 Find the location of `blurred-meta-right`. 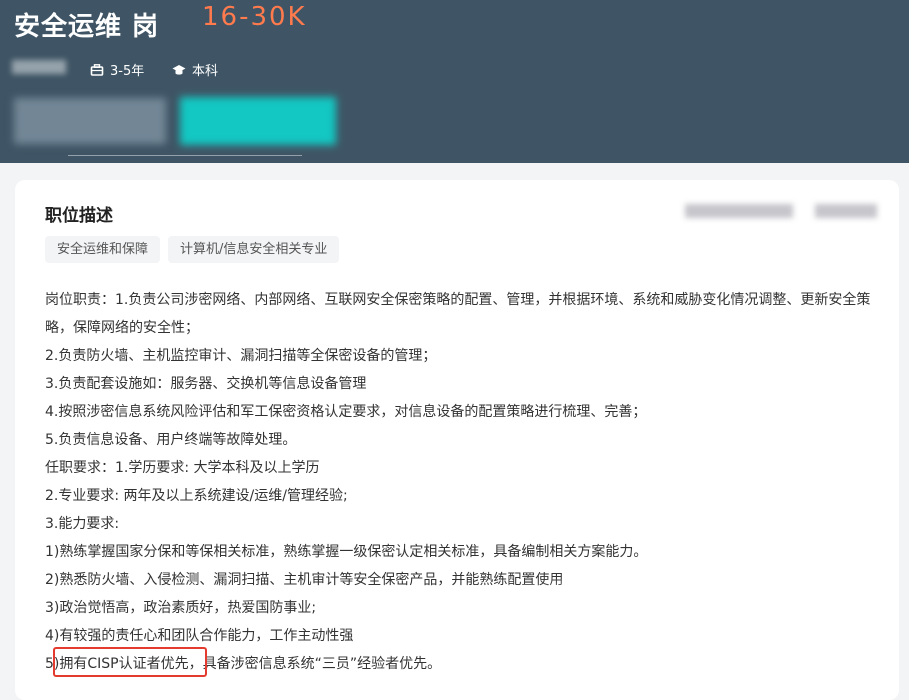

blurred-meta-right is located at coordinates (739, 211).